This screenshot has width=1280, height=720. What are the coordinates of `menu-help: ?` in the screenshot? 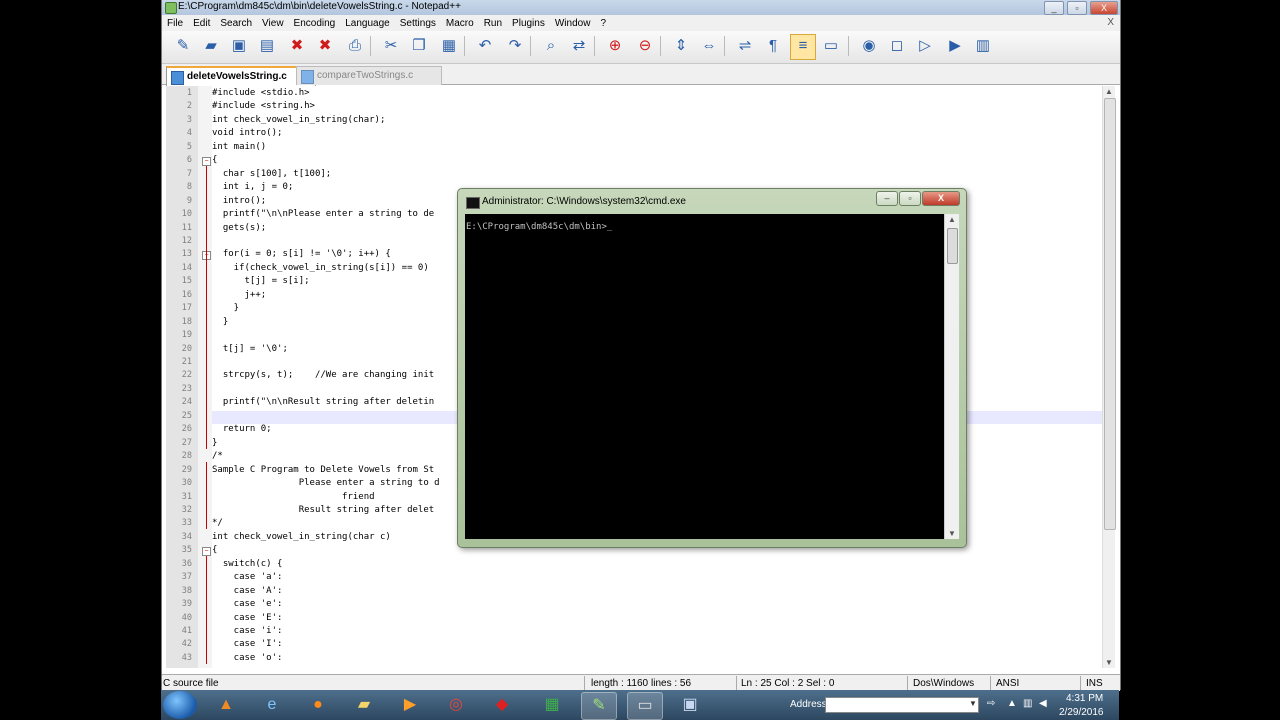 It's located at (603, 23).